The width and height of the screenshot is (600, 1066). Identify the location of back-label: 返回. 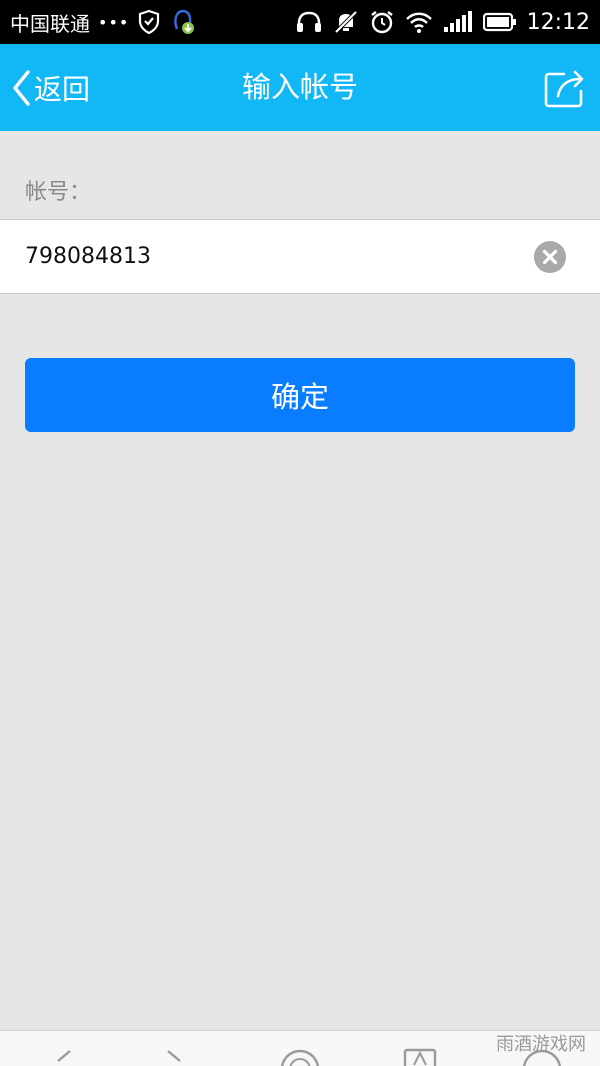
(62, 89).